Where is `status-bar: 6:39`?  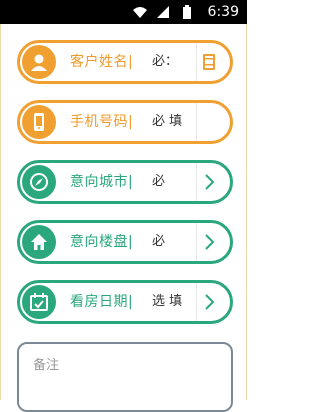
status-bar: 6:39 is located at coordinates (123, 12).